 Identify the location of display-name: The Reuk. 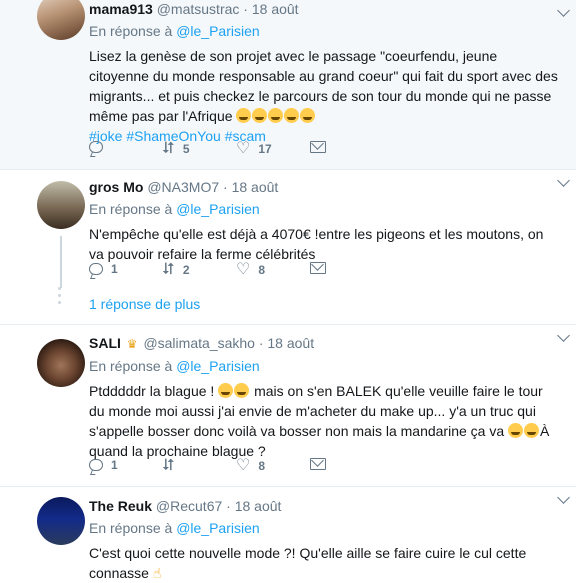
(120, 506).